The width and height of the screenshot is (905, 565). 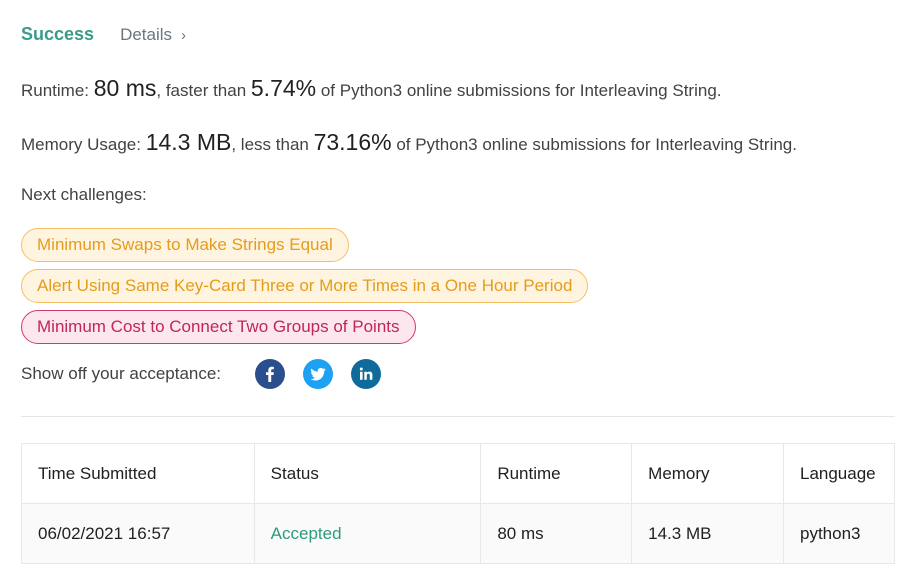 What do you see at coordinates (184, 35) in the screenshot?
I see `chevron-right-icon: ›` at bounding box center [184, 35].